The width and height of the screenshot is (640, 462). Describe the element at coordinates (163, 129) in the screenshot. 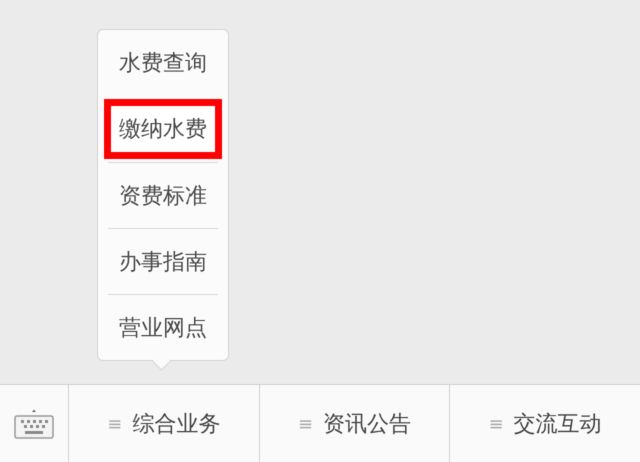

I see `menu-item: 缴纳水费` at that location.